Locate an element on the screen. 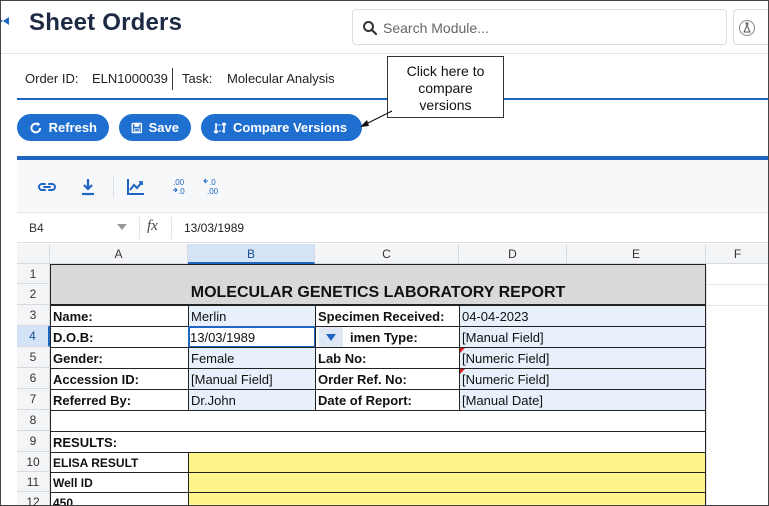  fx-icon: fx is located at coordinates (152, 226).